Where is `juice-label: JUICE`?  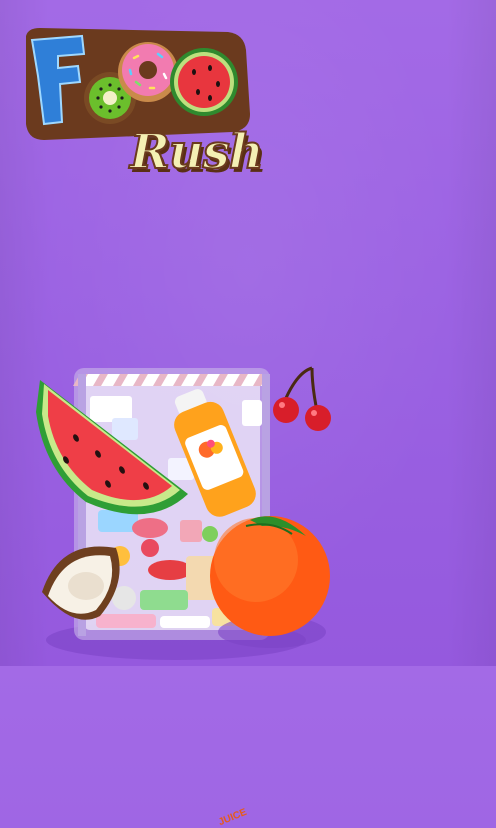 juice-label: JUICE is located at coordinates (233, 817).